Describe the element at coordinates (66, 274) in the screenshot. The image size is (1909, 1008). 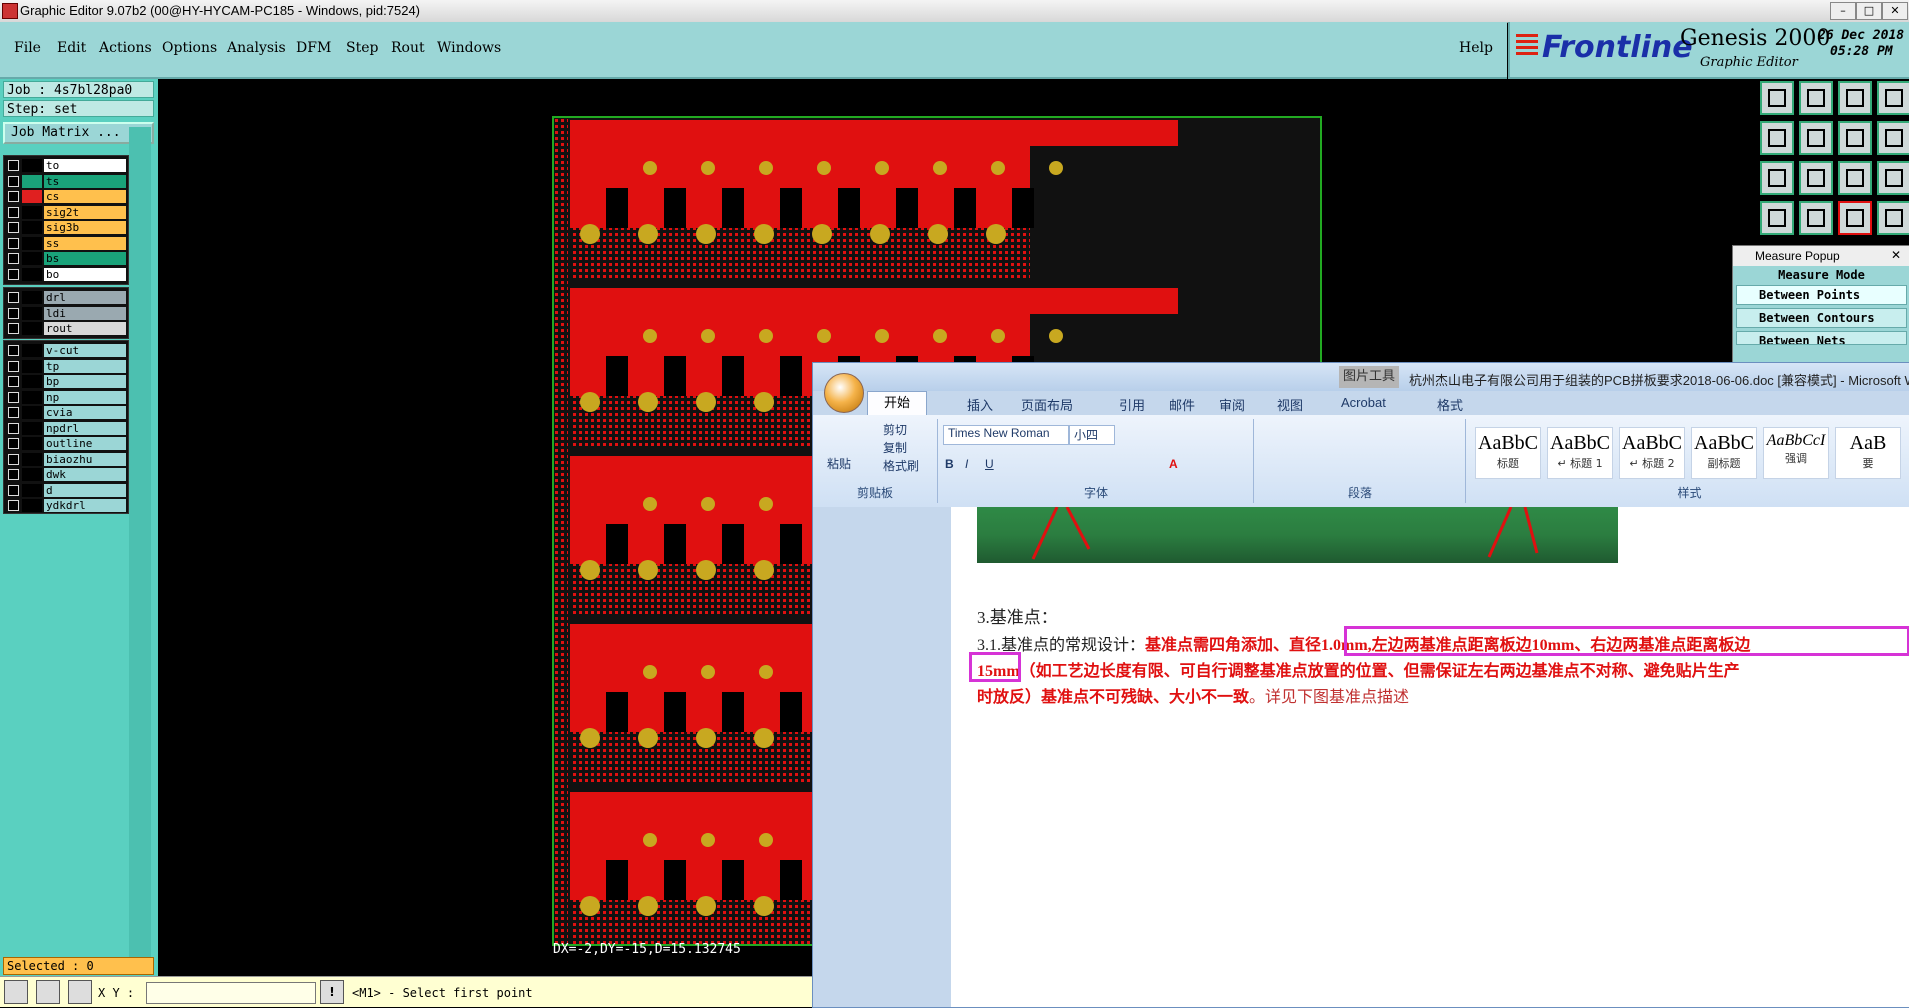
I see `layer-row: bo` at that location.